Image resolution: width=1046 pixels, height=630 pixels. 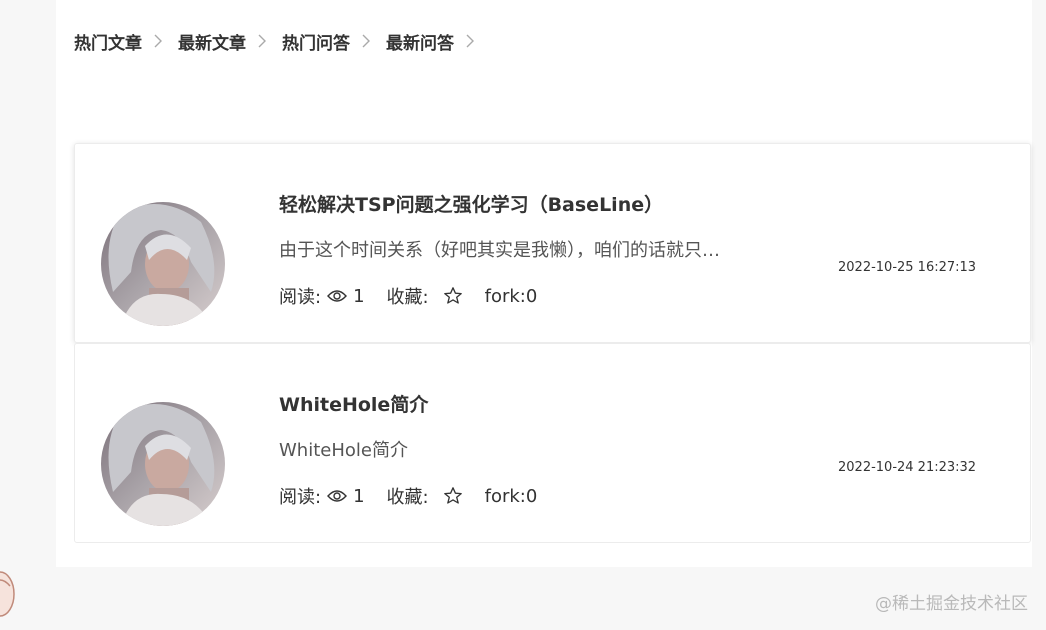 What do you see at coordinates (471, 203) in the screenshot?
I see `article-title: 轻松解决TSP问题之强化学习（BaseLine）` at bounding box center [471, 203].